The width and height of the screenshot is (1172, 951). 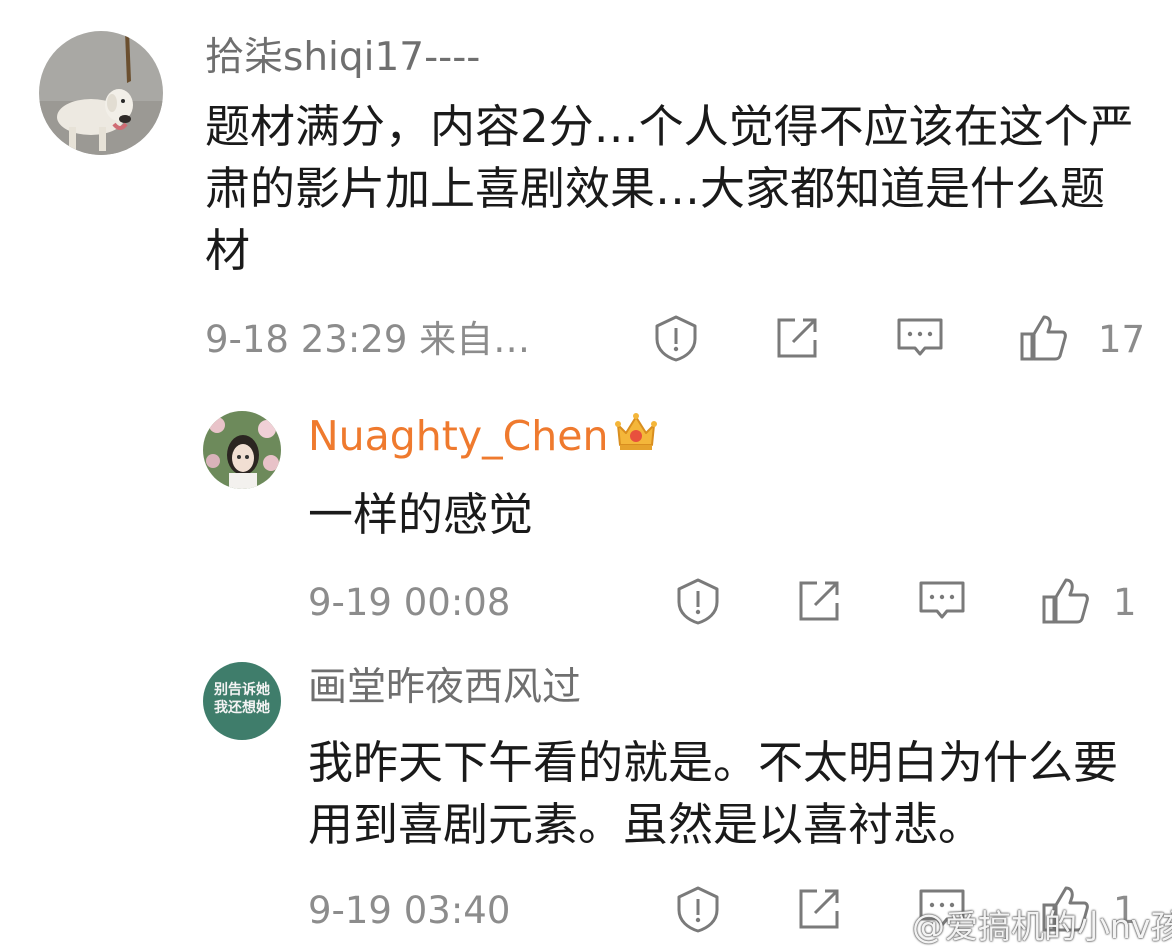 What do you see at coordinates (1122, 339) in the screenshot?
I see `like-count: 17` at bounding box center [1122, 339].